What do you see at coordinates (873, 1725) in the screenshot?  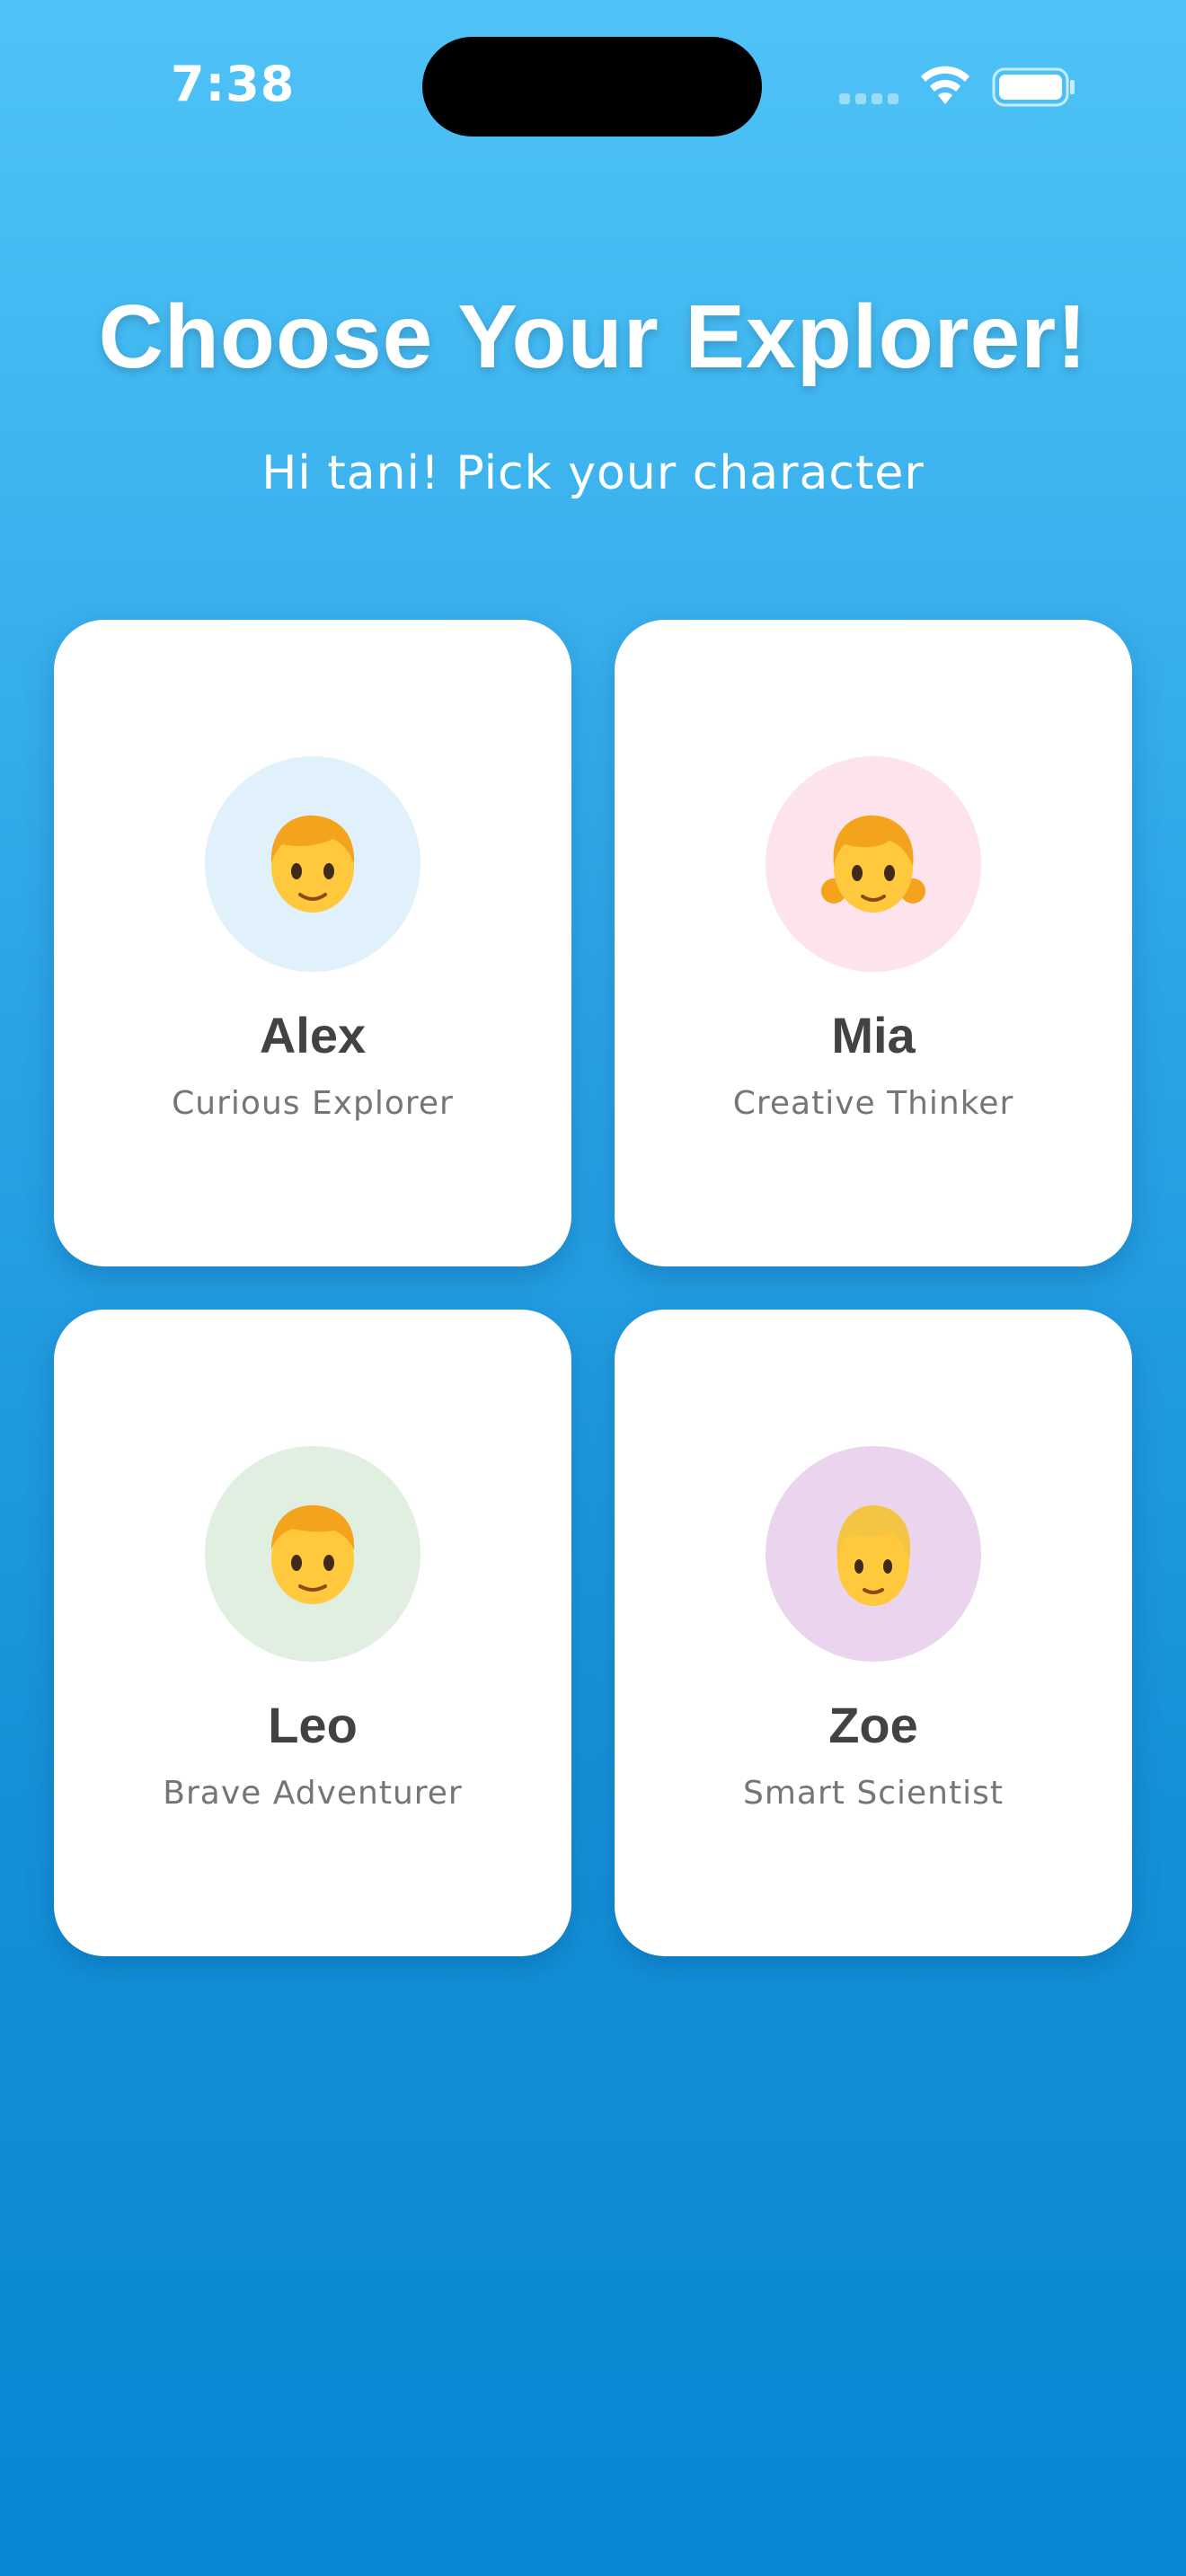 I see `character-name: Zoe` at bounding box center [873, 1725].